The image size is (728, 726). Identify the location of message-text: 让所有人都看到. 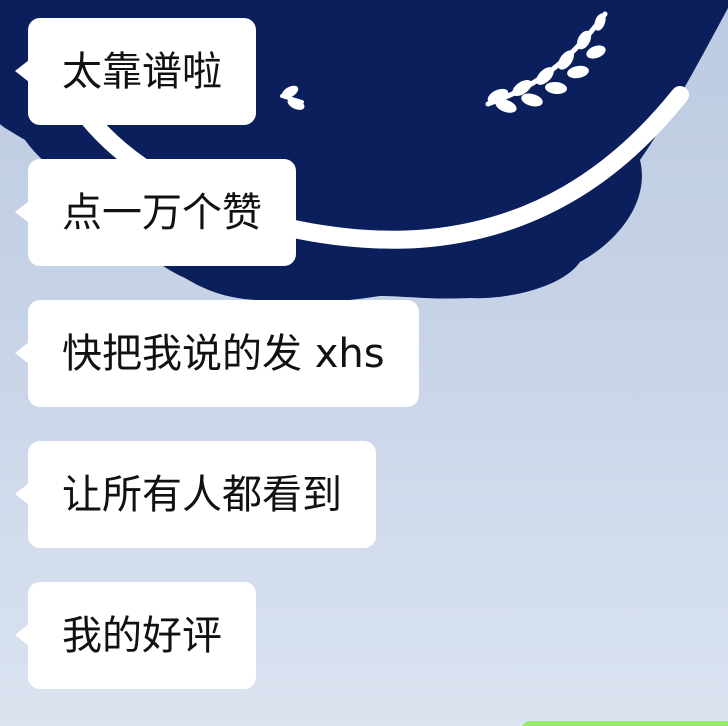
(202, 494).